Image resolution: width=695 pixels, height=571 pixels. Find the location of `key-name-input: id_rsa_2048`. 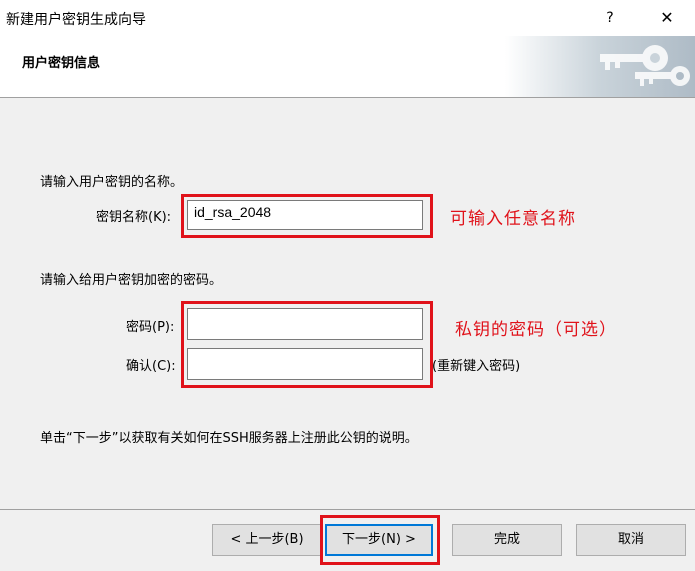

key-name-input: id_rsa_2048 is located at coordinates (305, 215).